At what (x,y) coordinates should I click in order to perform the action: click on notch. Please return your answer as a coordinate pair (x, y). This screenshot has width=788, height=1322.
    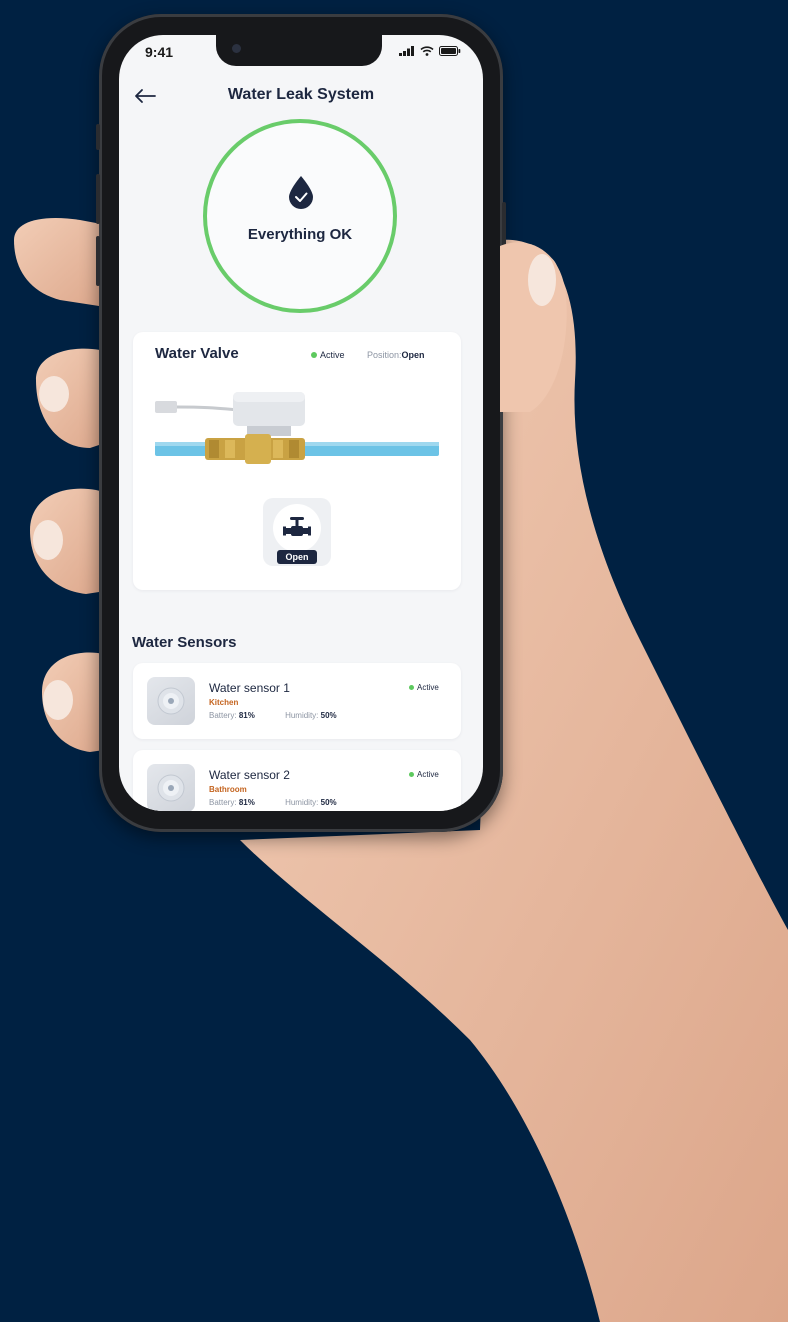
    Looking at the image, I should click on (299, 50).